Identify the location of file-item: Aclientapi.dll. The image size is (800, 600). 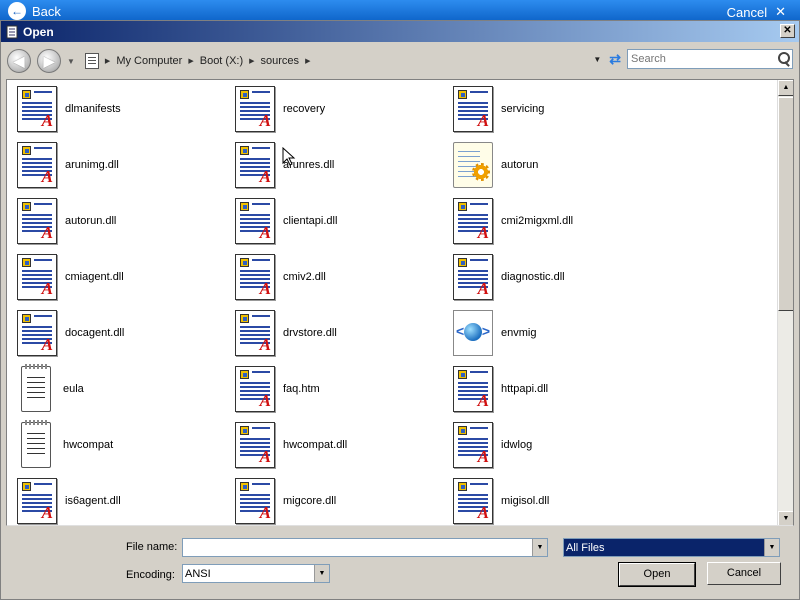
(330, 221).